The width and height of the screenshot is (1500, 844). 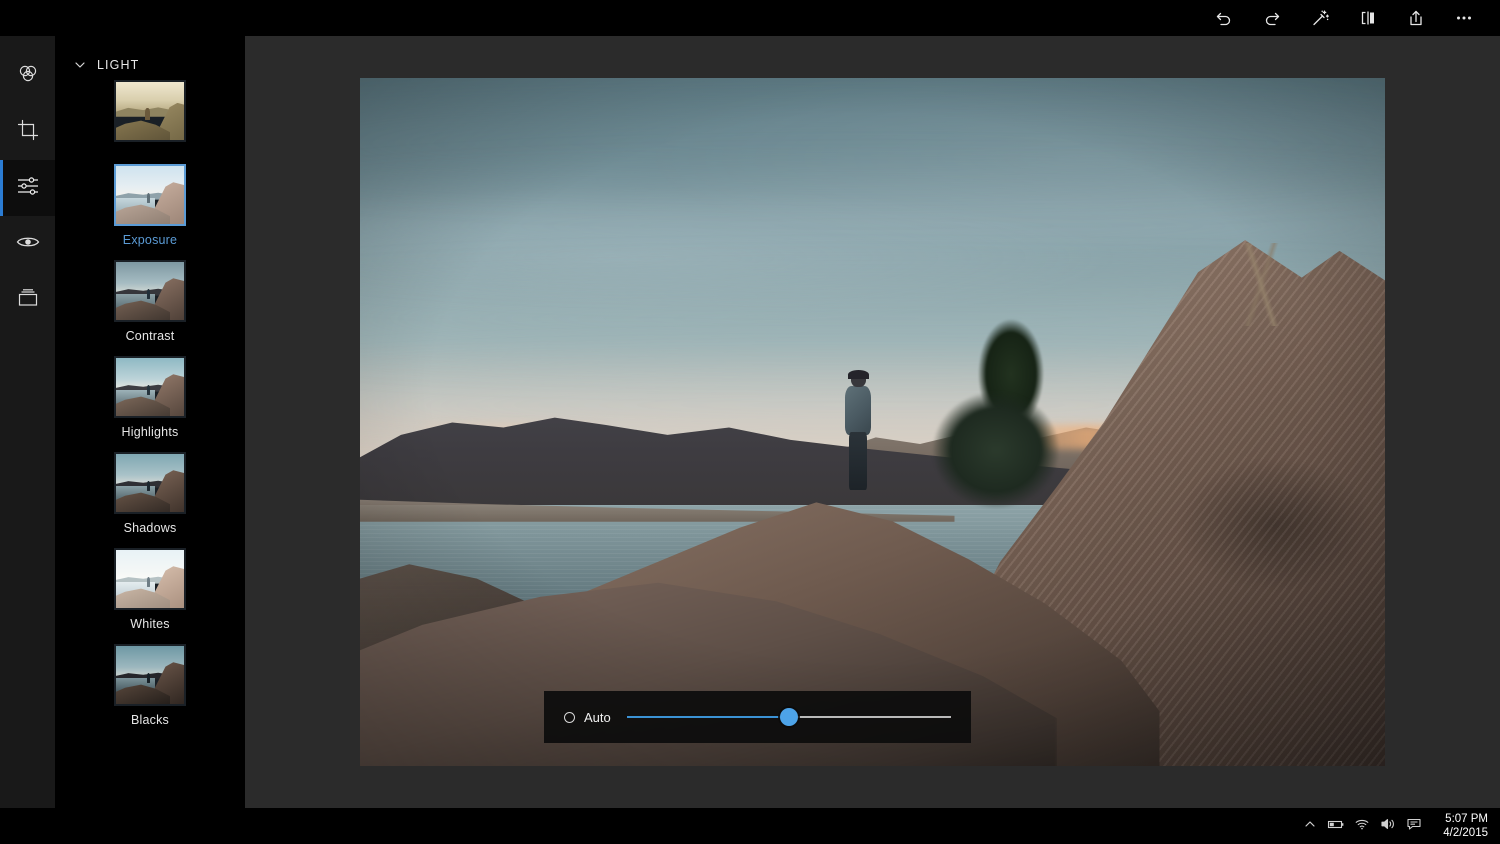 What do you see at coordinates (750, 18) in the screenshot?
I see `top-toolbar` at bounding box center [750, 18].